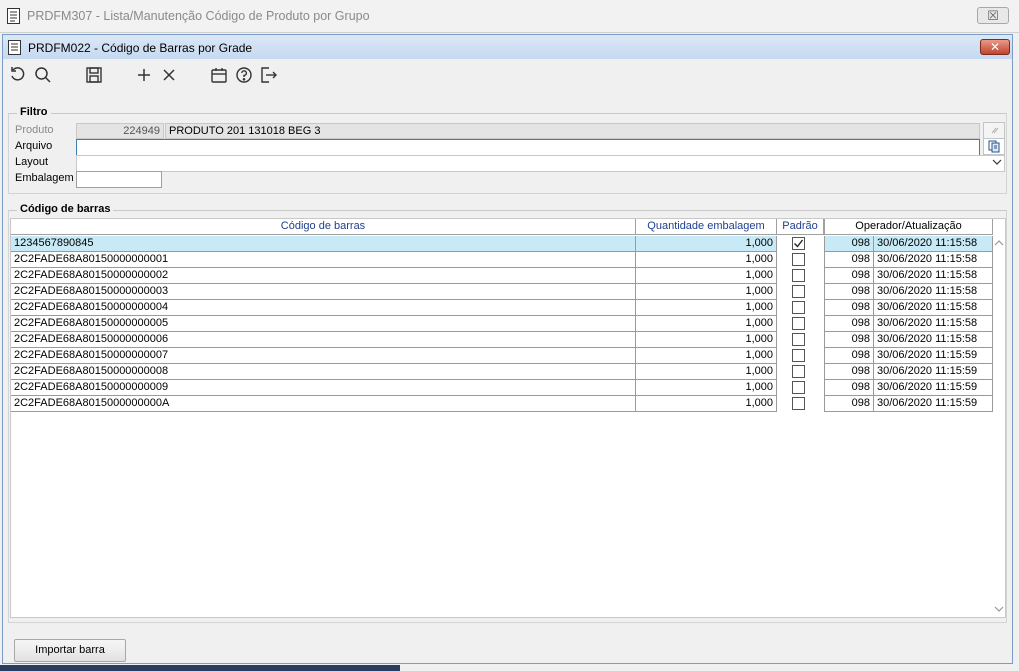 This screenshot has width=1019, height=671. I want to click on column-header-padrao: Padrão, so click(800, 227).